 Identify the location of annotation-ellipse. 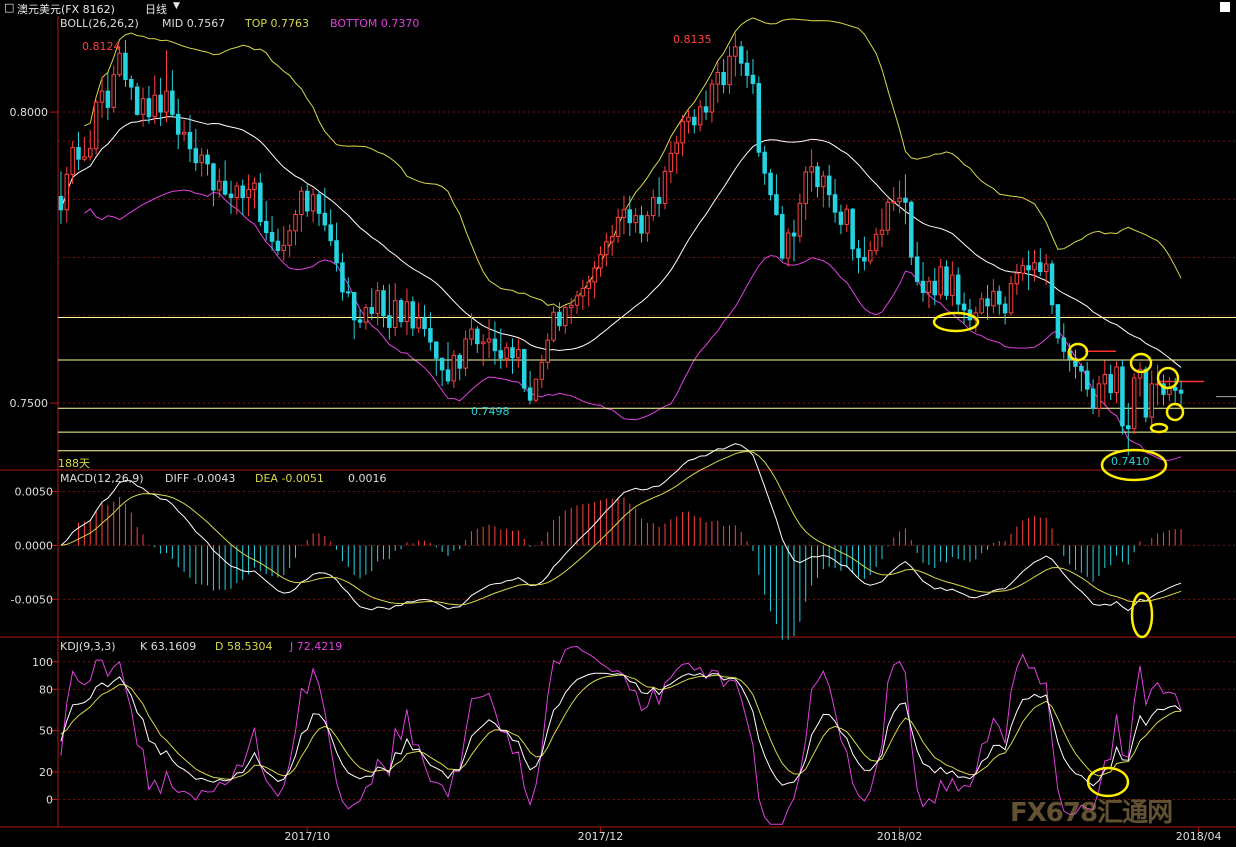
(956, 322).